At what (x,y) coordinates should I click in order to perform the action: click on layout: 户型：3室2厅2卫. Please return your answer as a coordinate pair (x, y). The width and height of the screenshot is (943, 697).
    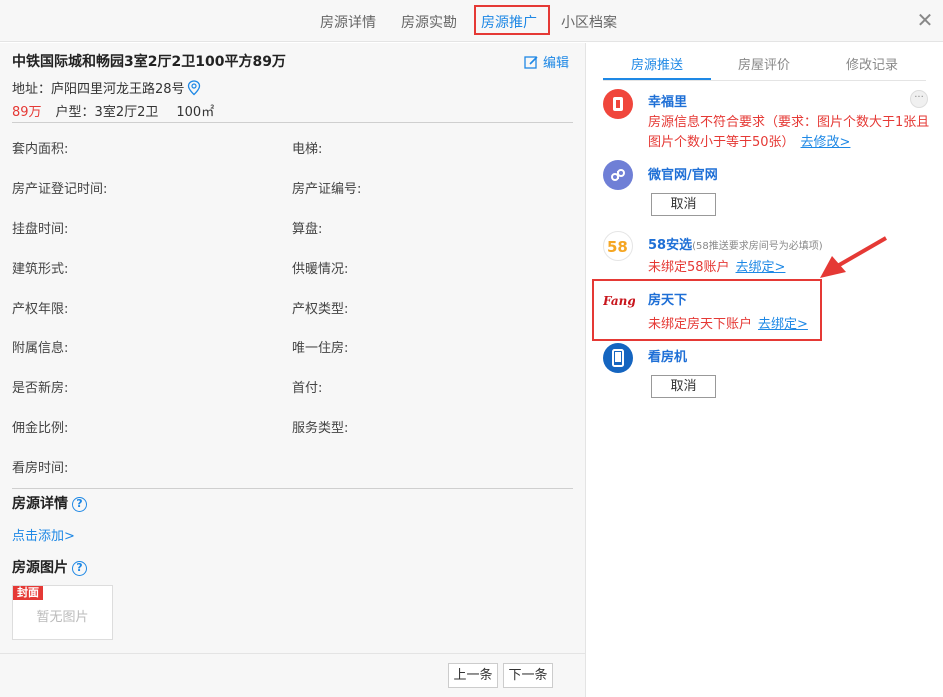
    Looking at the image, I should click on (107, 112).